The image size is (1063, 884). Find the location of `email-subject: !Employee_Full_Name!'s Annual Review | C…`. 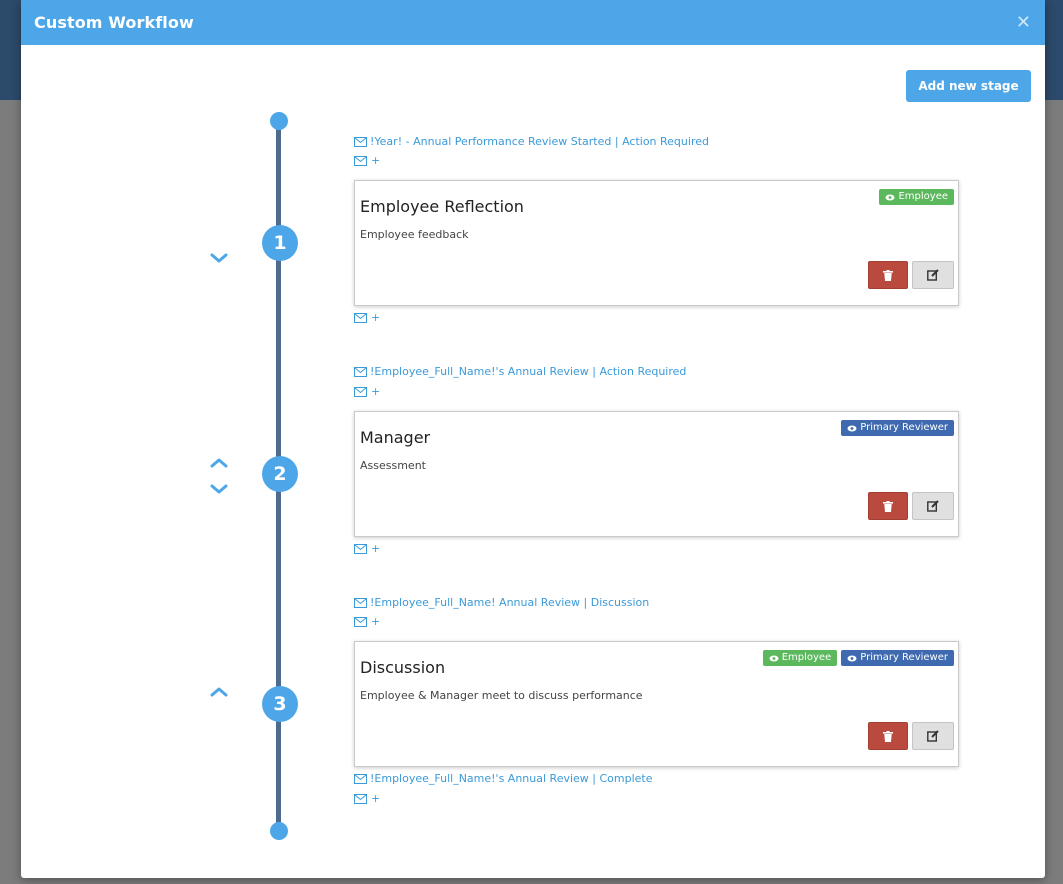

email-subject: !Employee_Full_Name!'s Annual Review | C… is located at coordinates (511, 778).